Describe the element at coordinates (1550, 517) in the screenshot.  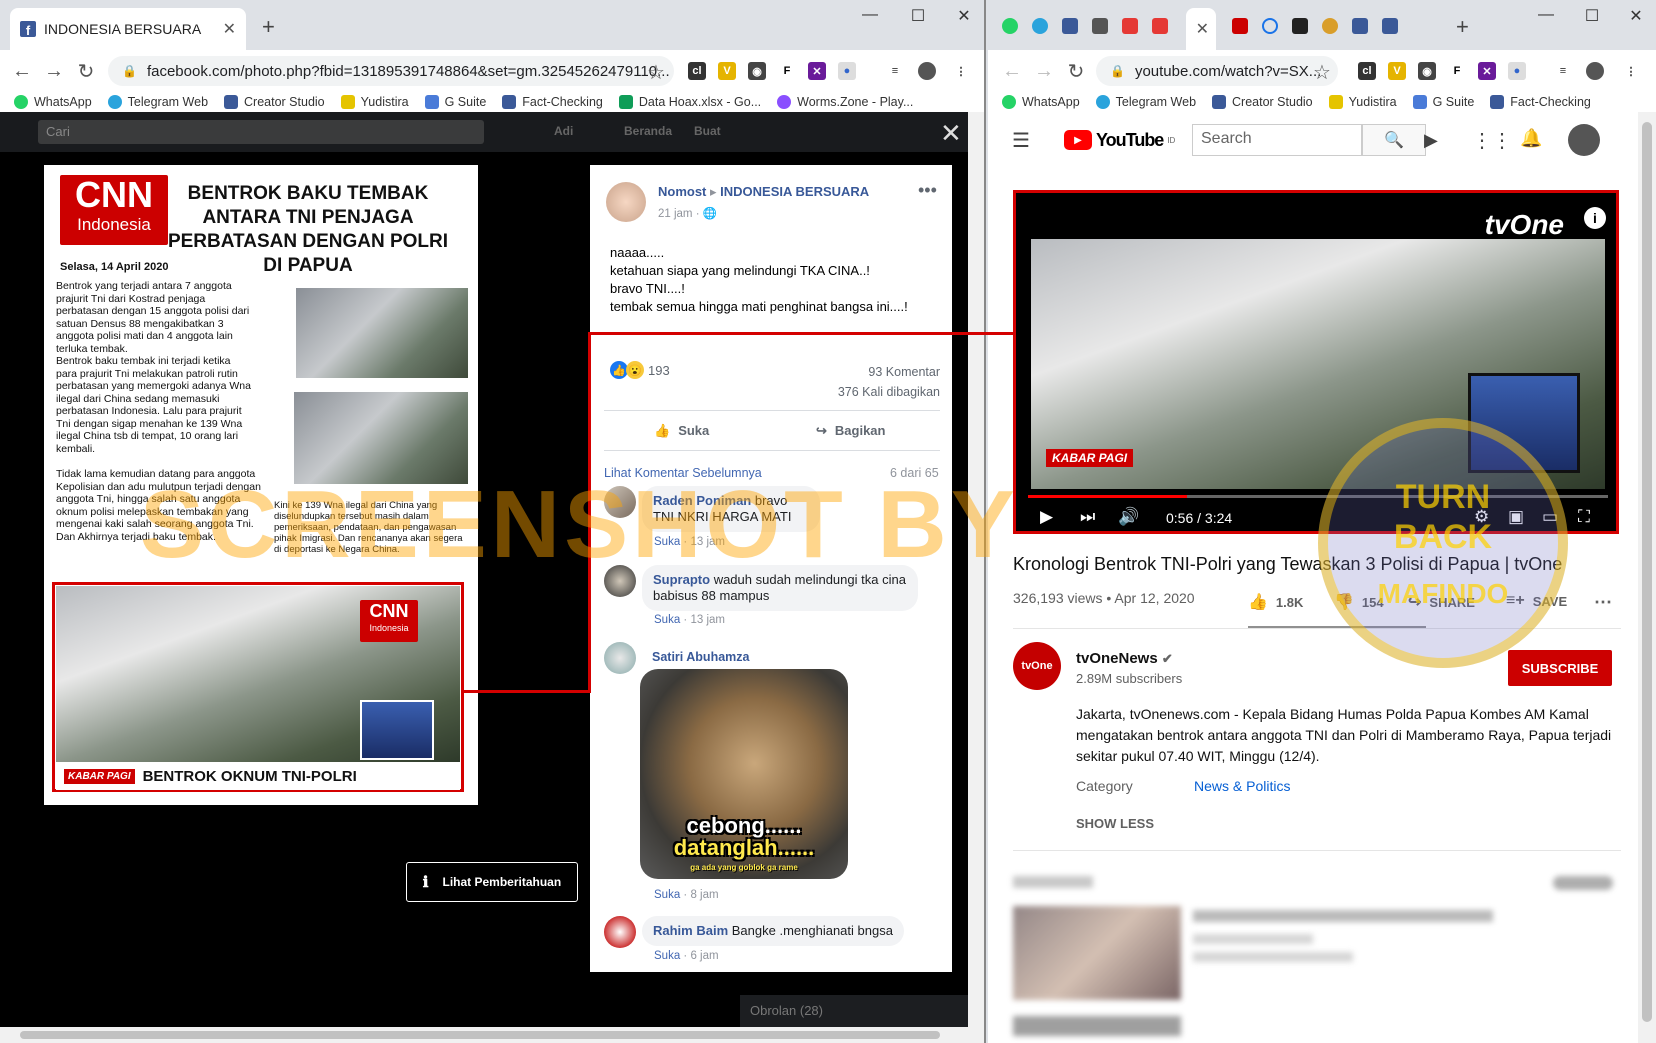
I see `theater-mode-icon: ▭` at that location.